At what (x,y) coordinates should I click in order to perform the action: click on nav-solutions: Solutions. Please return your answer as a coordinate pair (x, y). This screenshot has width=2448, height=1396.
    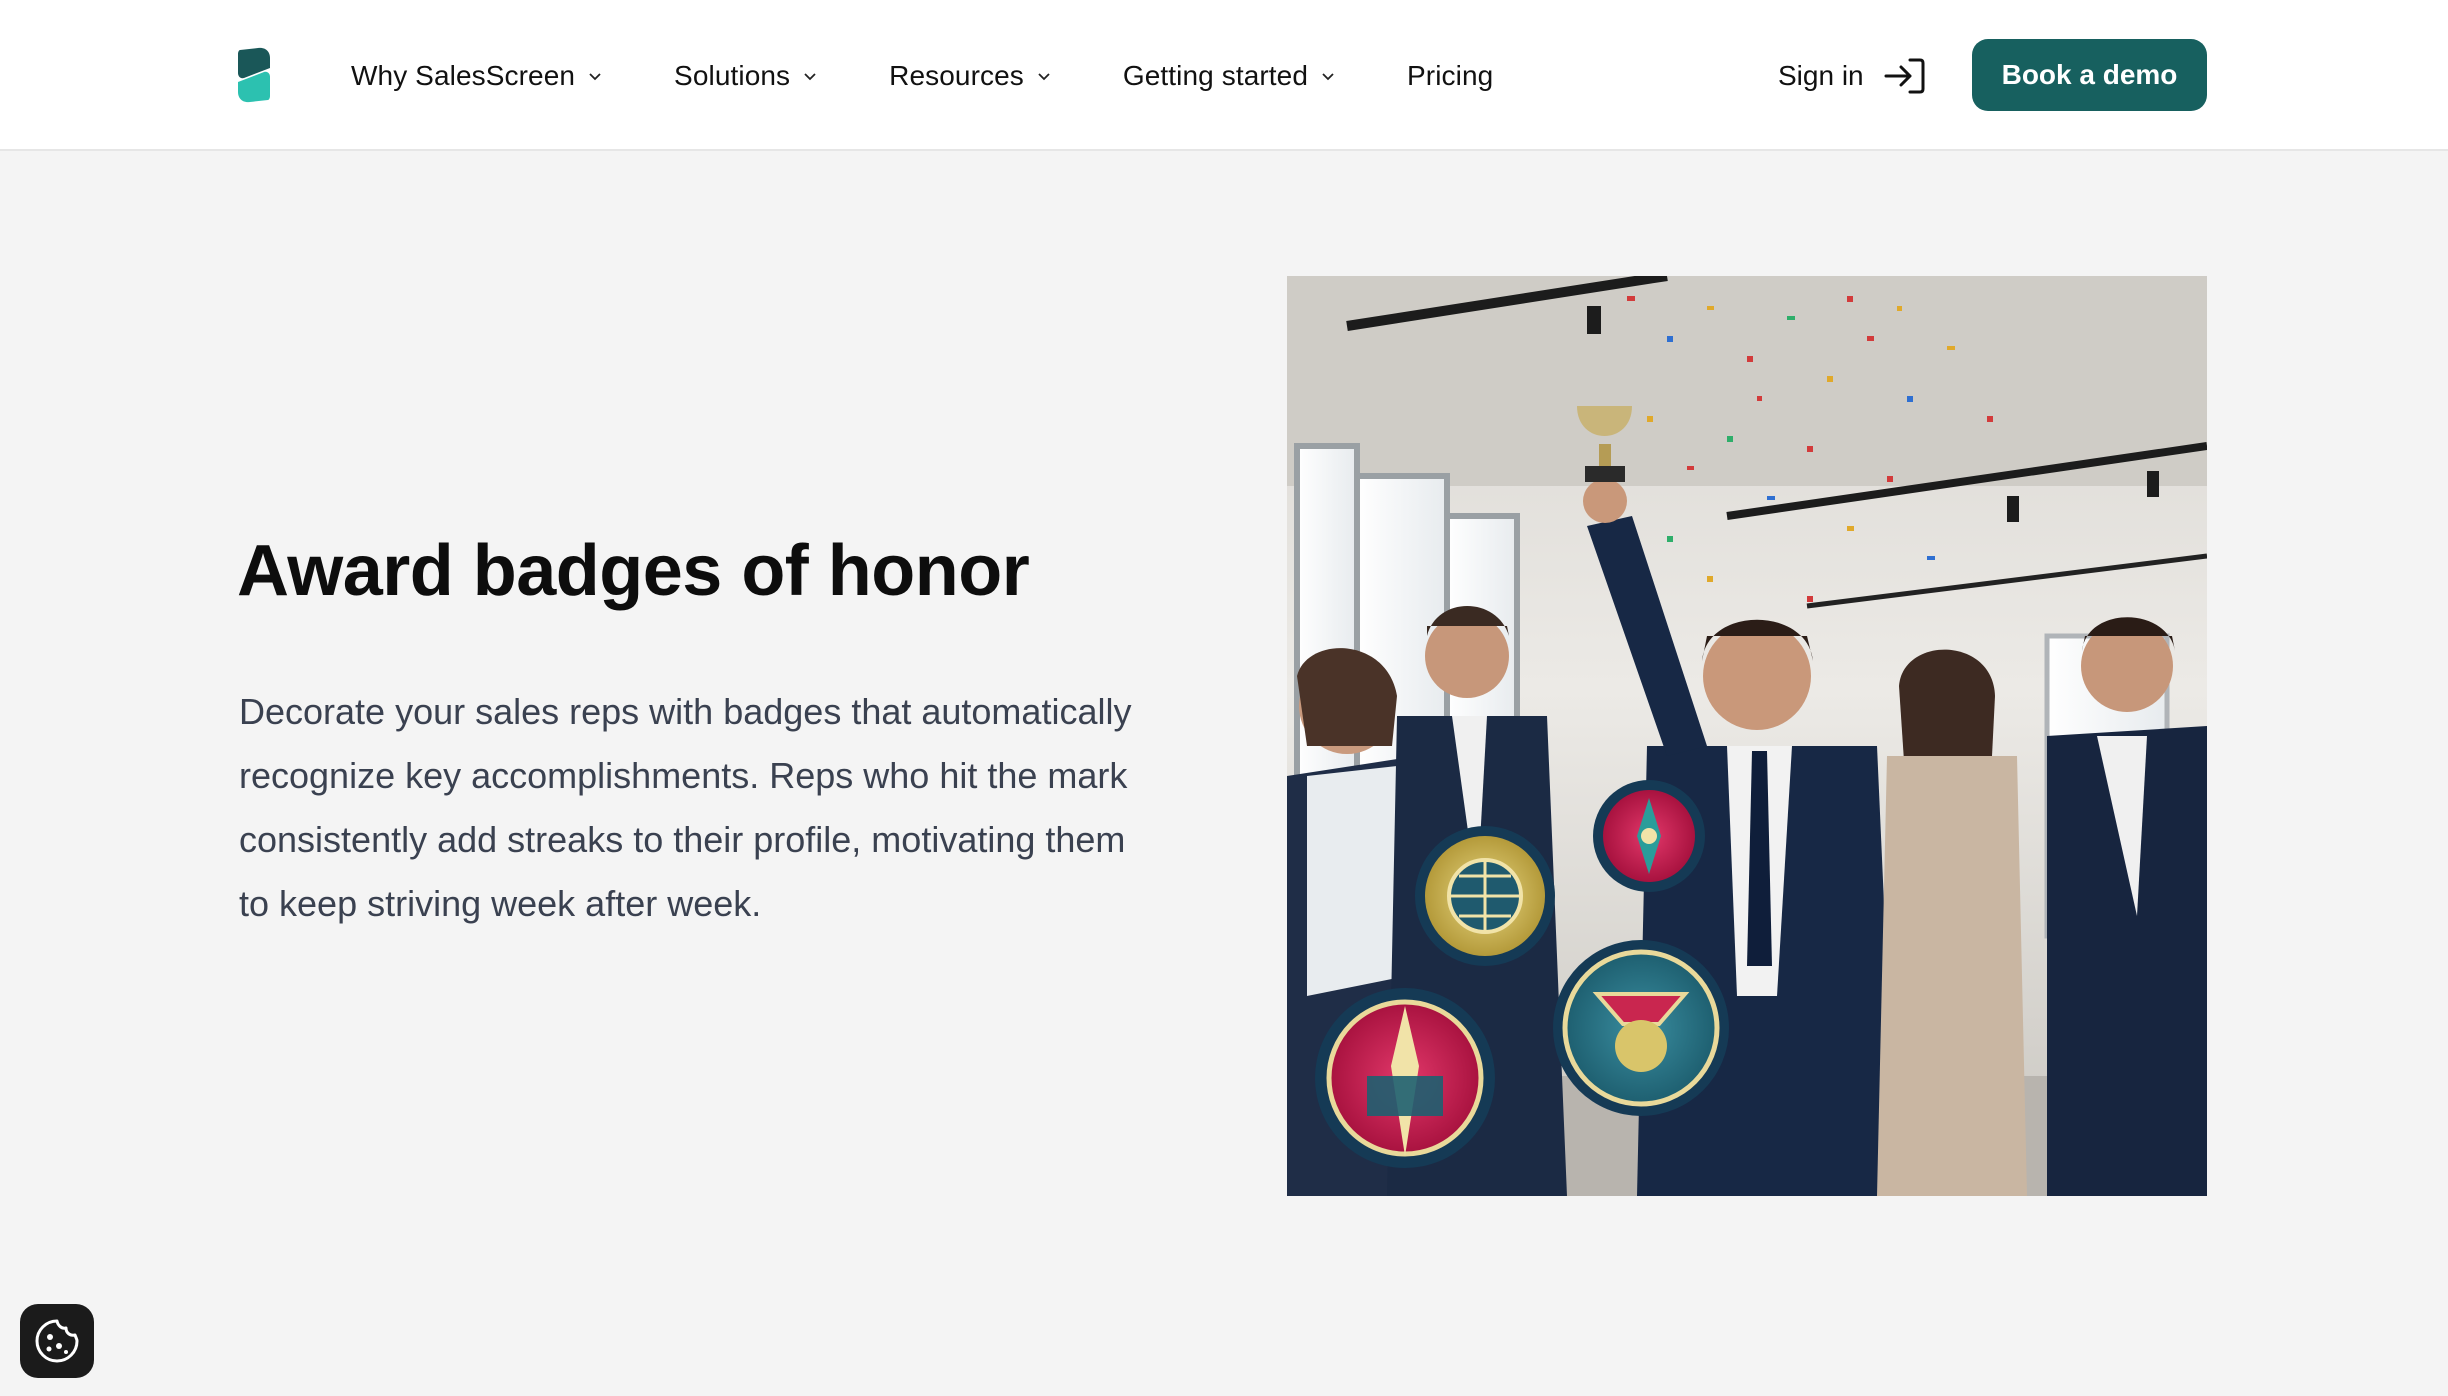
    Looking at the image, I should click on (745, 76).